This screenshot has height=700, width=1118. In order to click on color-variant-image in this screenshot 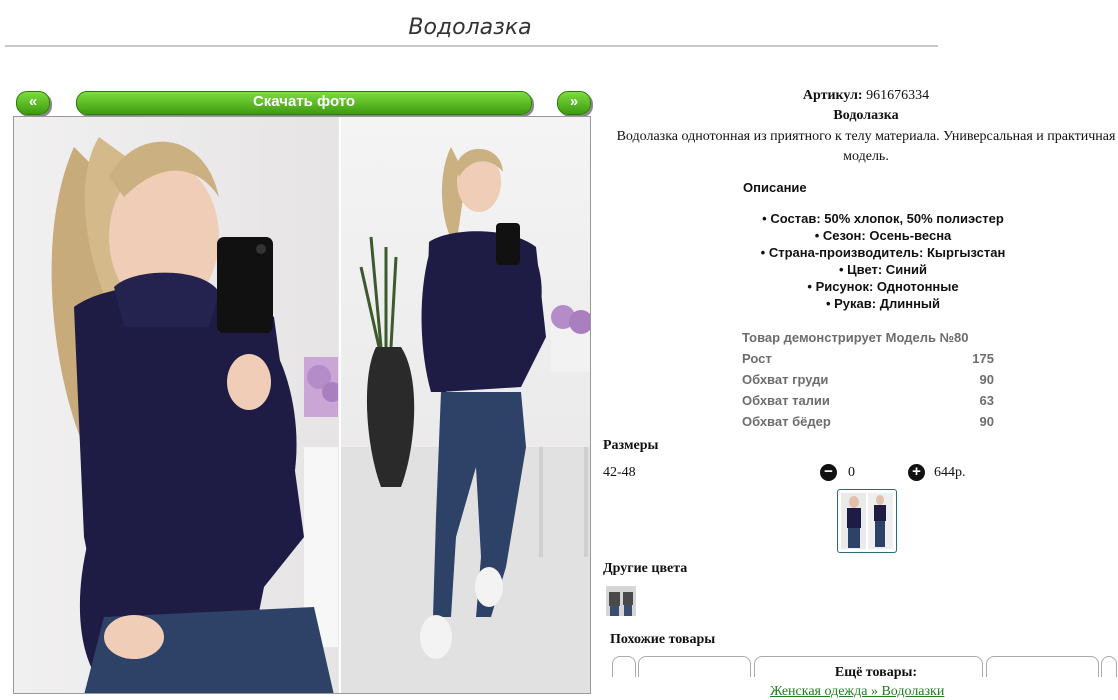, I will do `click(621, 601)`.